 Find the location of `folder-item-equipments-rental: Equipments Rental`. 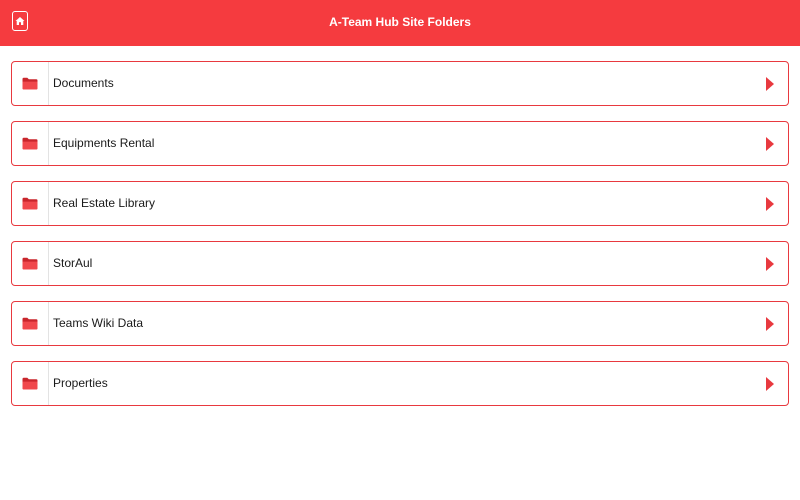

folder-item-equipments-rental: Equipments Rental is located at coordinates (400, 143).